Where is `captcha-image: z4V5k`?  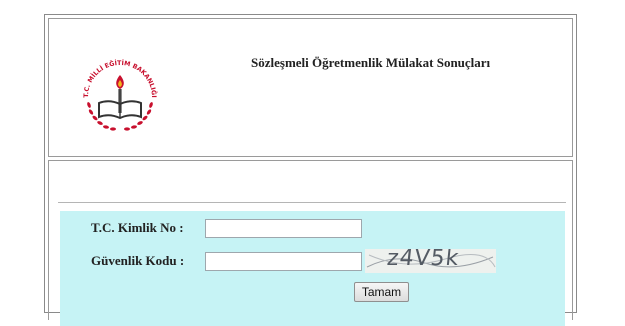 captcha-image: z4V5k is located at coordinates (430, 261).